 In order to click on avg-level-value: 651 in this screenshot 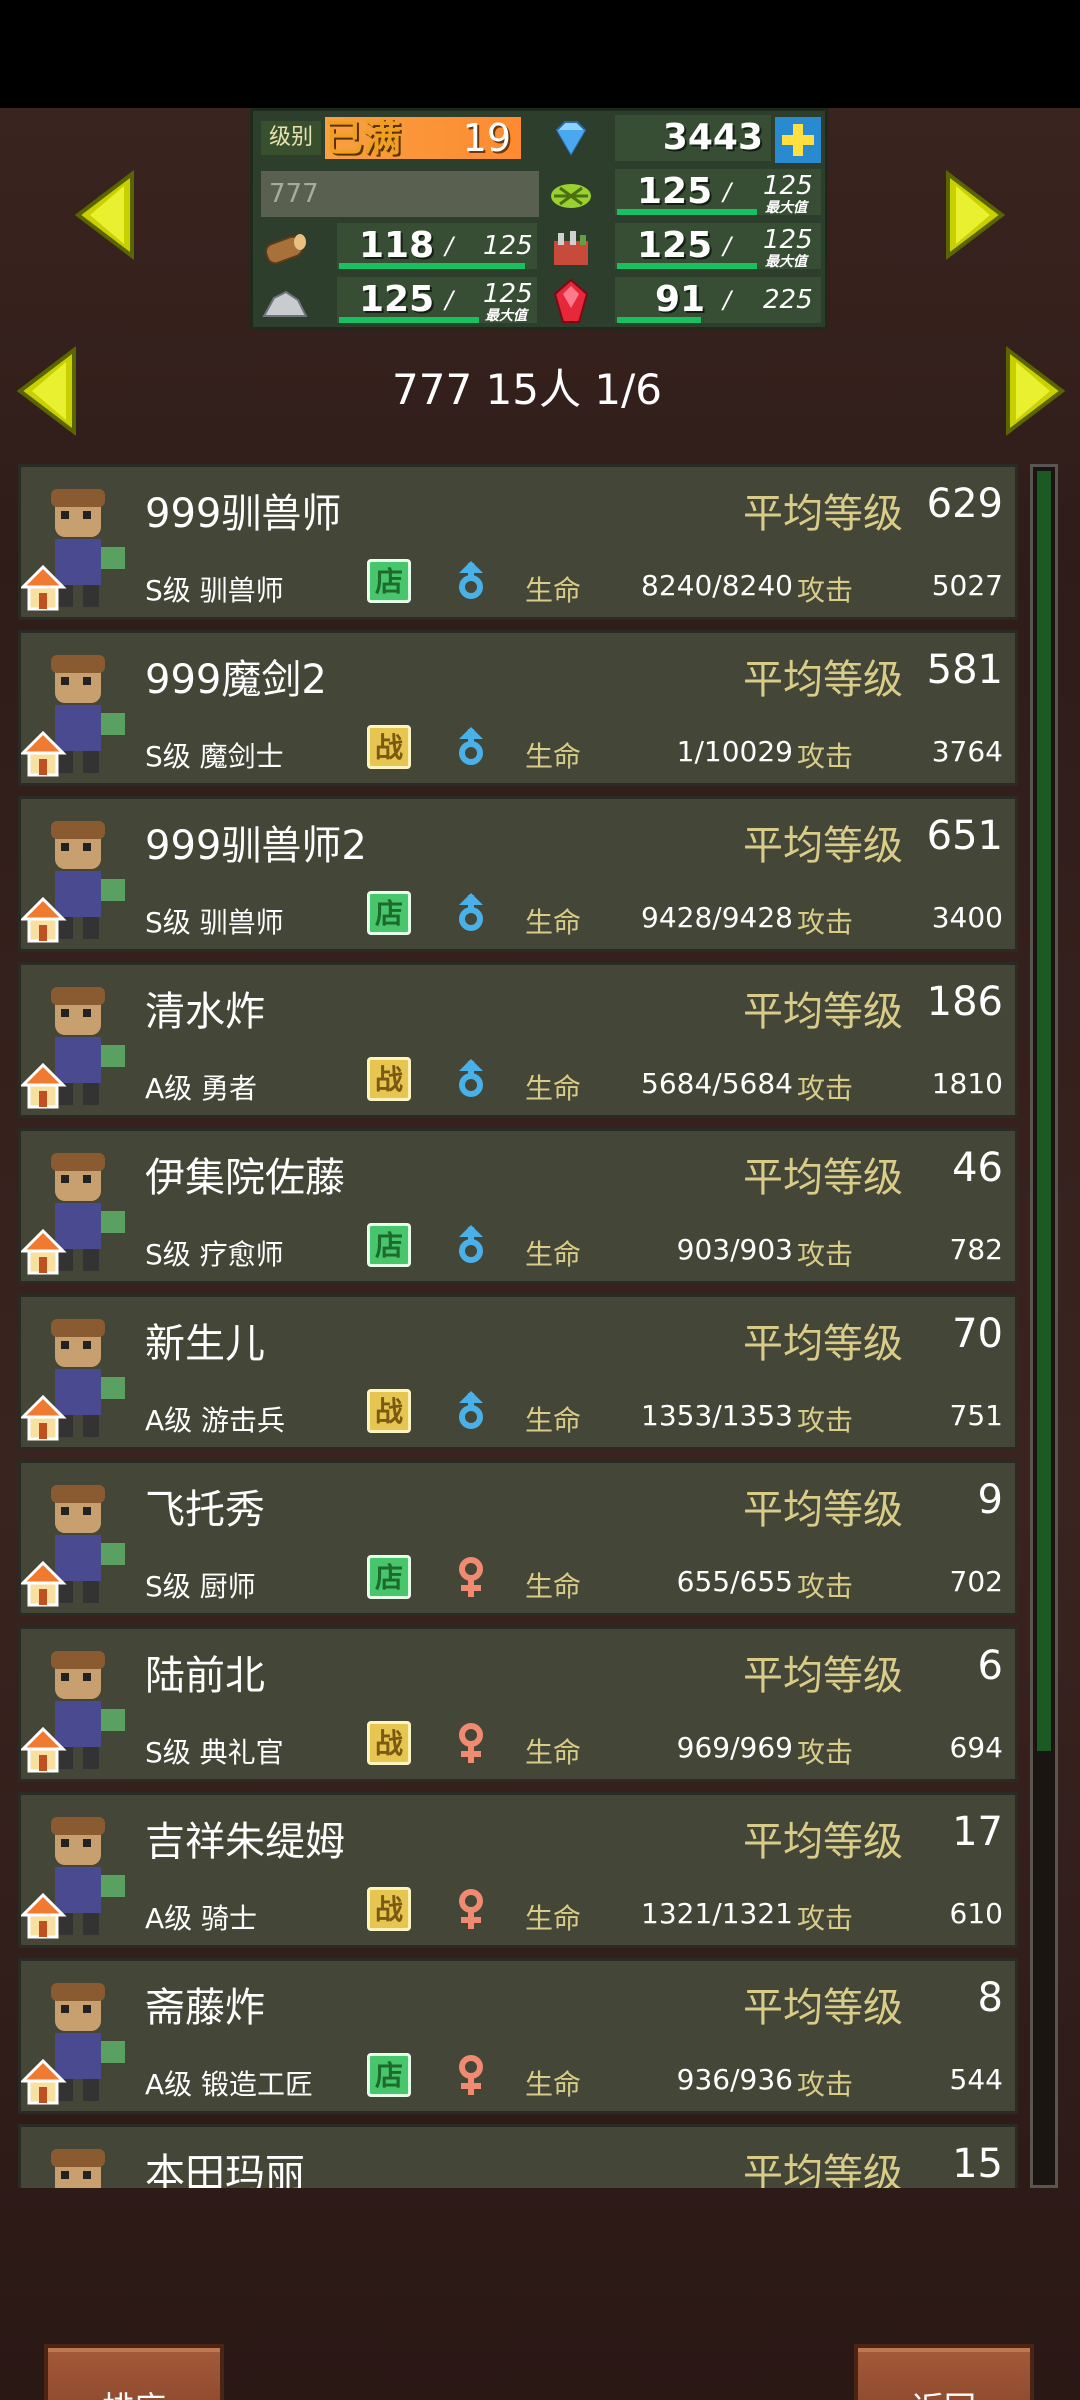, I will do `click(964, 836)`.